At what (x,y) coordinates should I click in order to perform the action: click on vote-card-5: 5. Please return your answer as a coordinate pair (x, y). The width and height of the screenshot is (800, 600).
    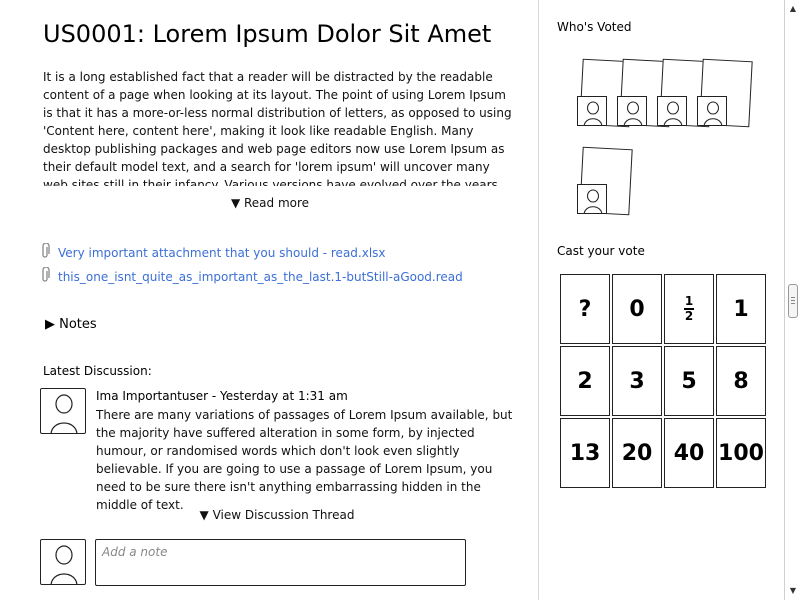
    Looking at the image, I should click on (689, 381).